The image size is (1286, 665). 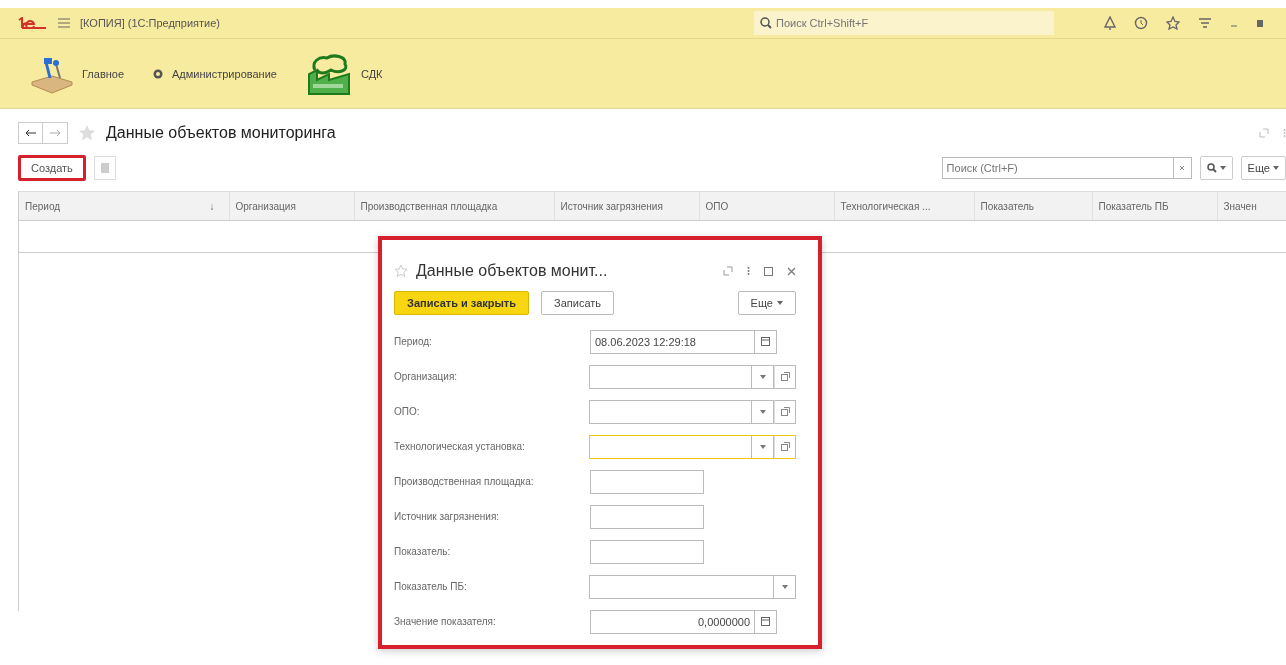 What do you see at coordinates (371, 73) in the screenshot?
I see `section-link: СДК` at bounding box center [371, 73].